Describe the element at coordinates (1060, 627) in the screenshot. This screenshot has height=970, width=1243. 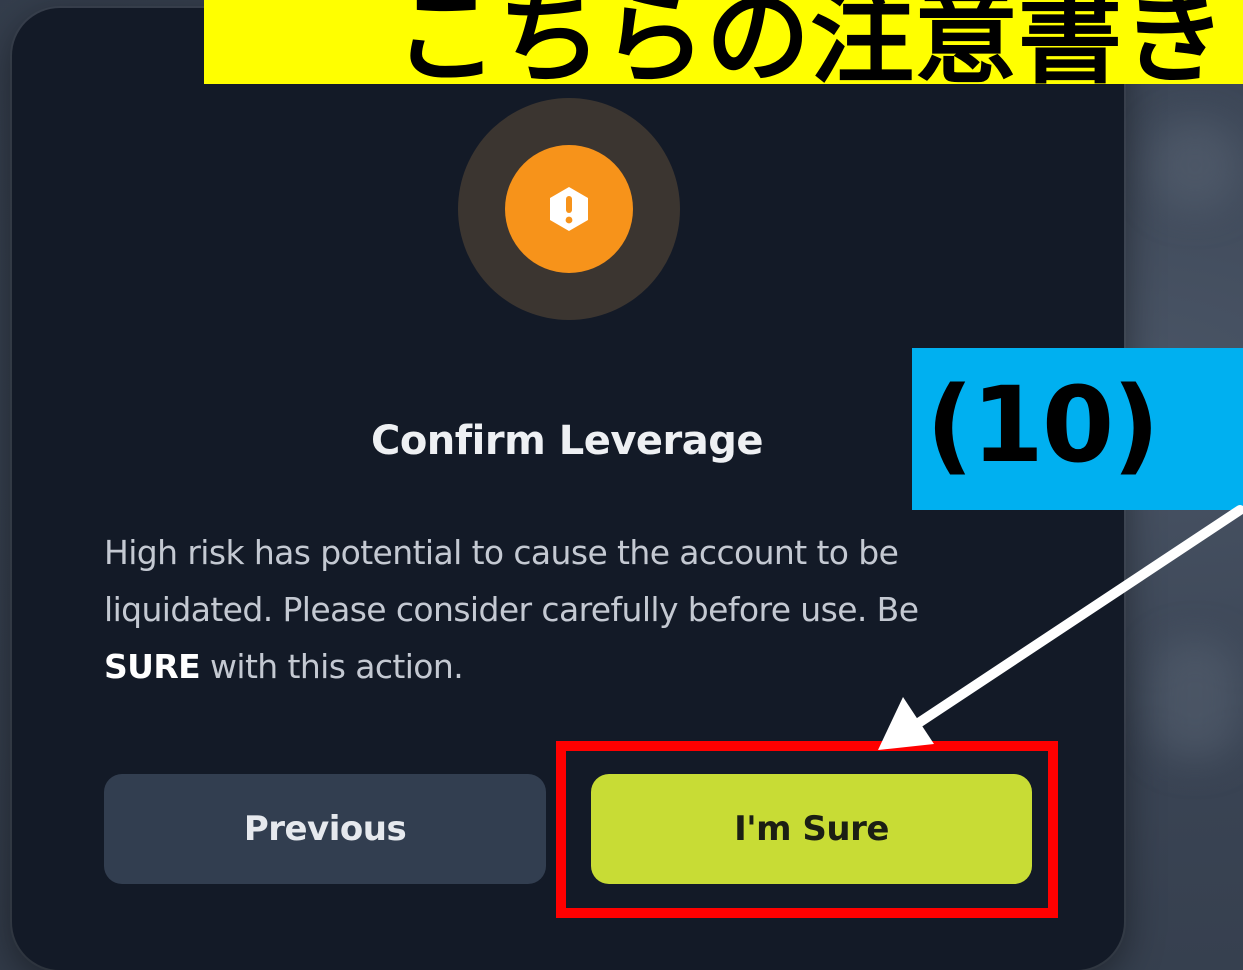
I see `pointer-arrow` at that location.